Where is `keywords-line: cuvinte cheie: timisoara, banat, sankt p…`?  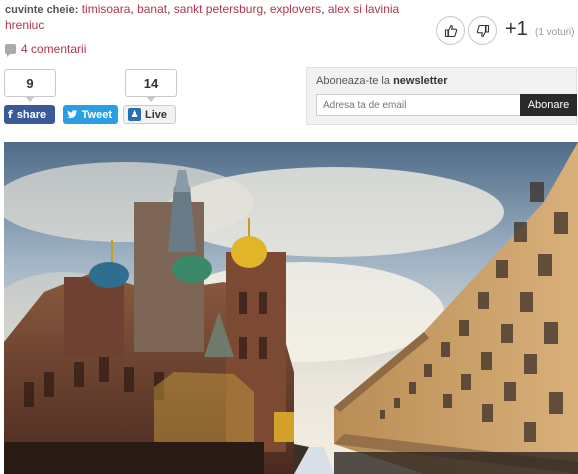 keywords-line: cuvinte cheie: timisoara, banat, sankt p… is located at coordinates (202, 17).